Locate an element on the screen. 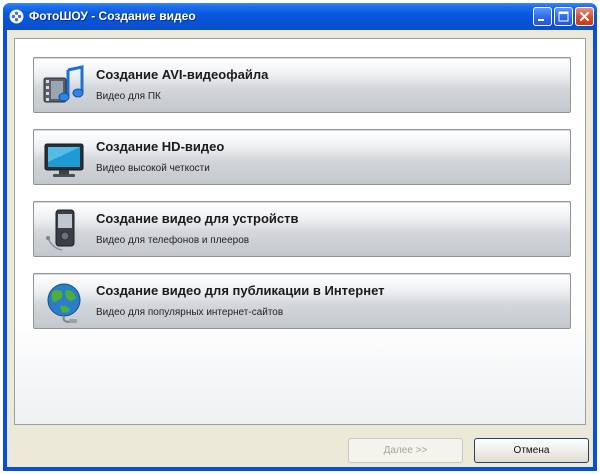 This screenshot has width=600, height=474. minimize-icon is located at coordinates (541, 20).